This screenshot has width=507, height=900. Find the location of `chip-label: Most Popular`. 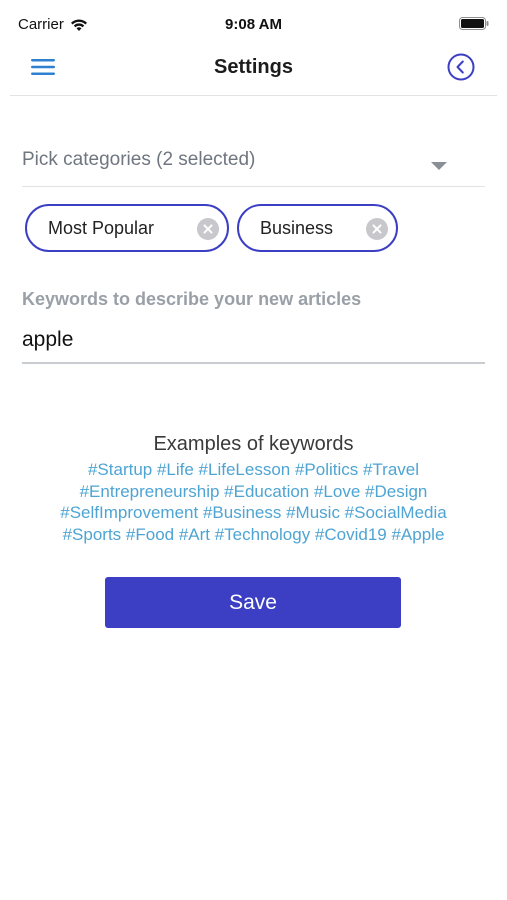

chip-label: Most Popular is located at coordinates (101, 227).